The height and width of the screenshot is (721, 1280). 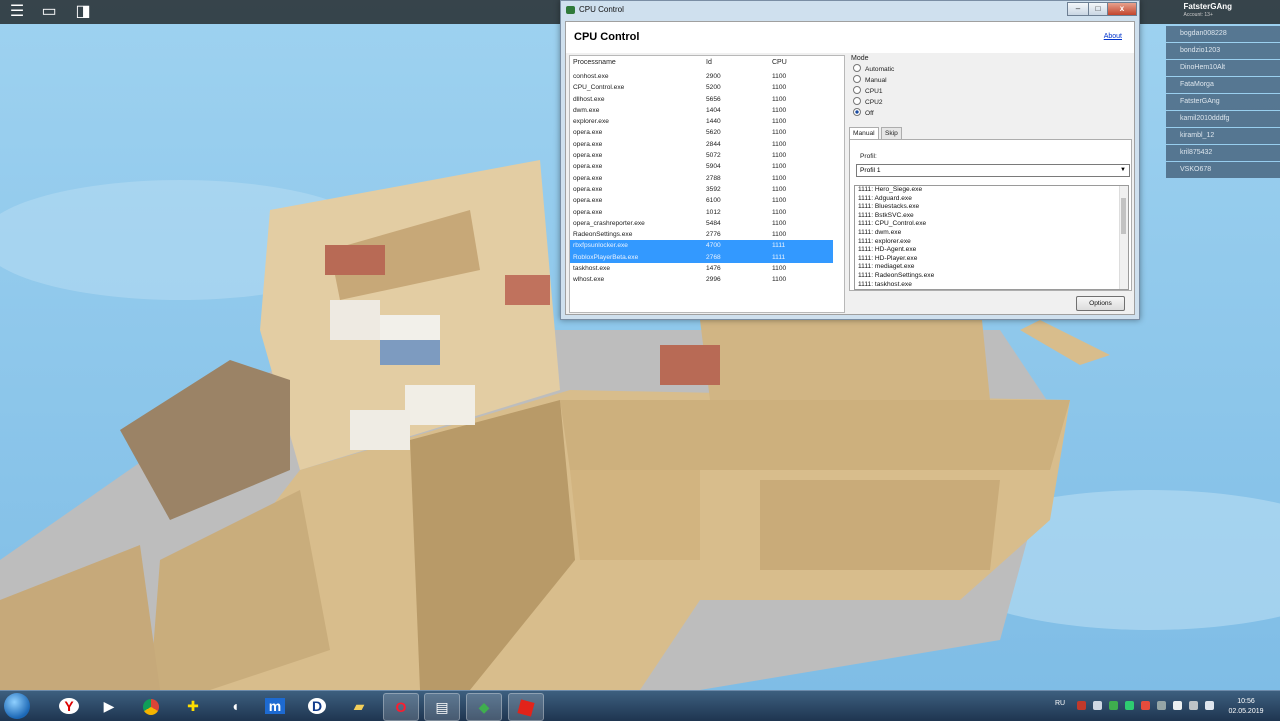 I want to click on mouse-icon: ◖, so click(x=235, y=706).